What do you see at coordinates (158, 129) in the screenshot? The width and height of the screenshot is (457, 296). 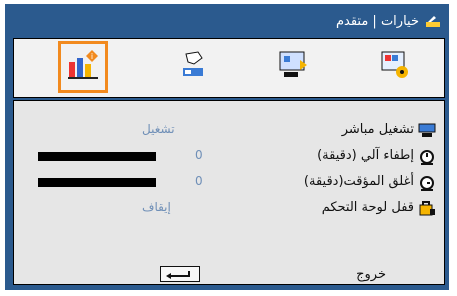 I see `row-value: تشغيل` at bounding box center [158, 129].